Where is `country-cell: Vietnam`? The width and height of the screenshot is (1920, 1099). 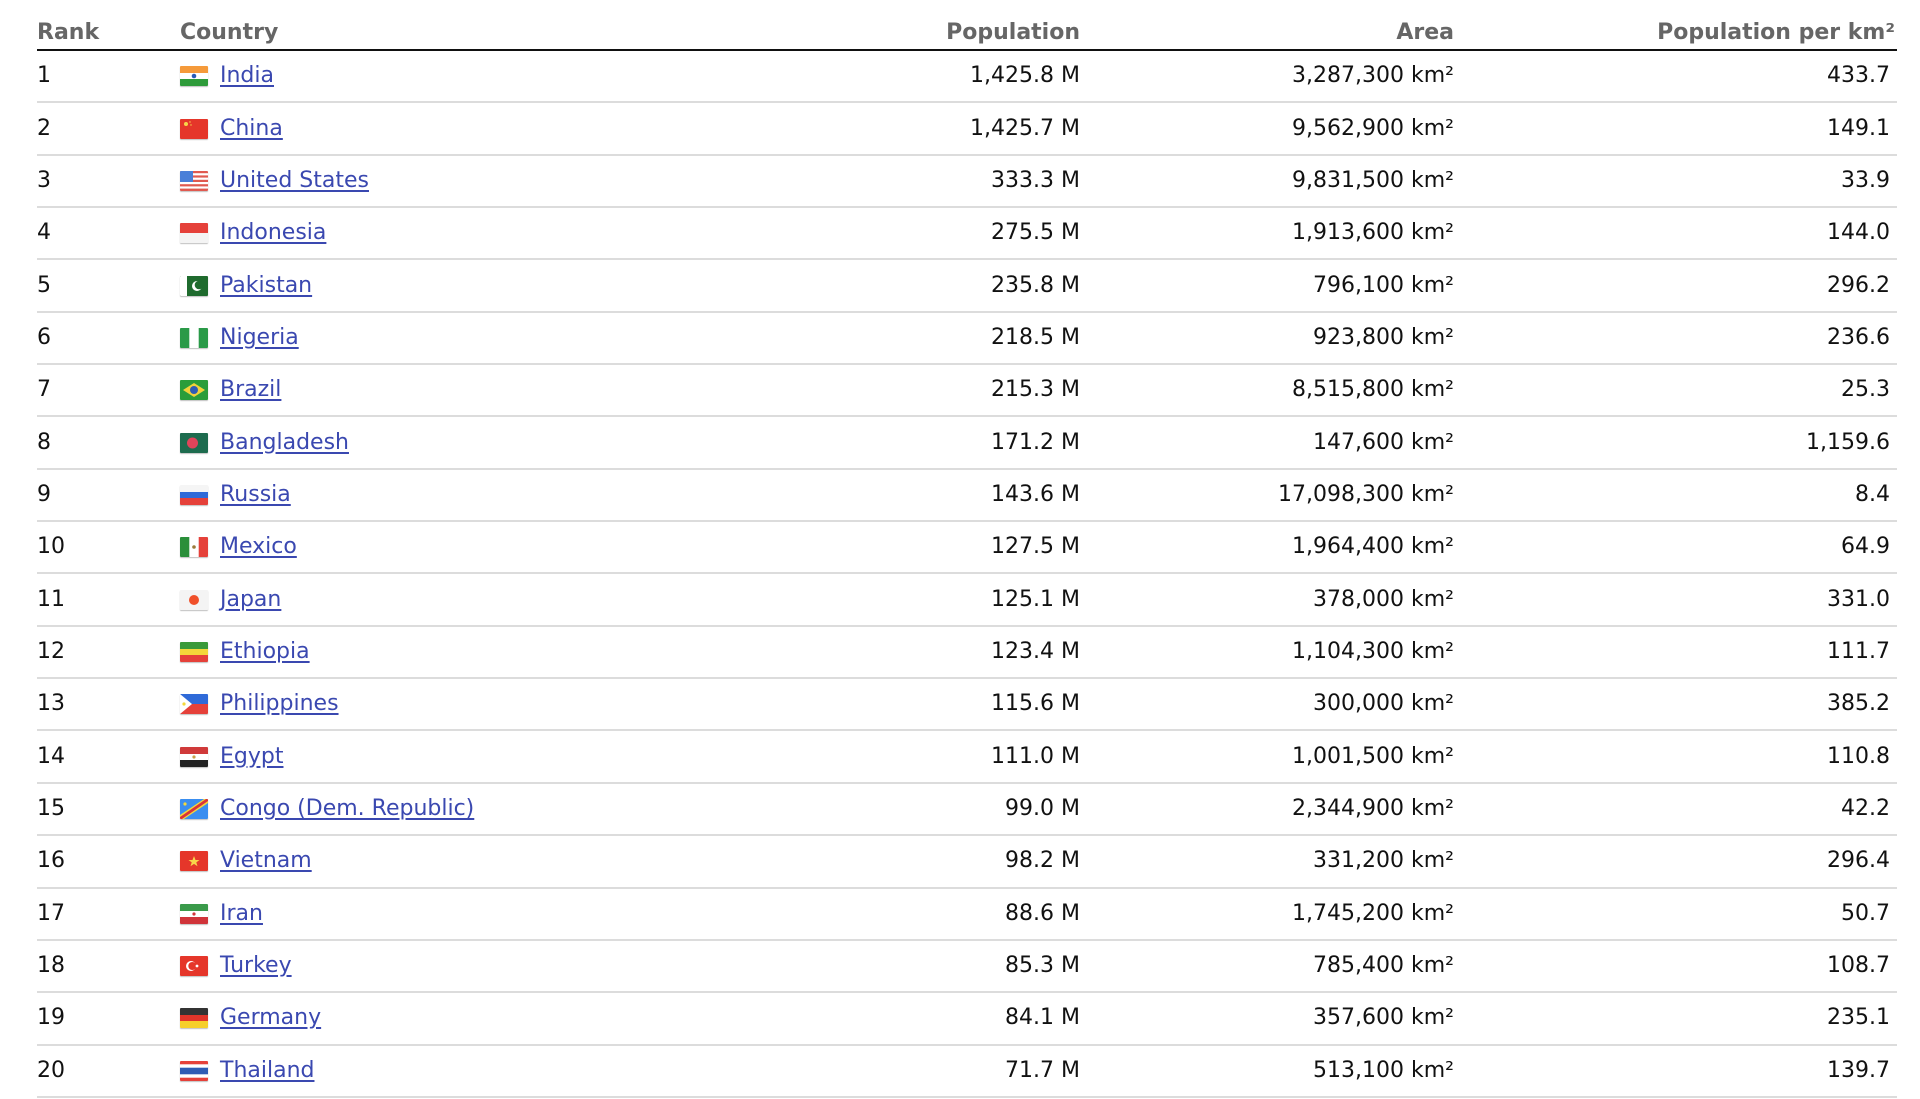
country-cell: Vietnam is located at coordinates (500, 862).